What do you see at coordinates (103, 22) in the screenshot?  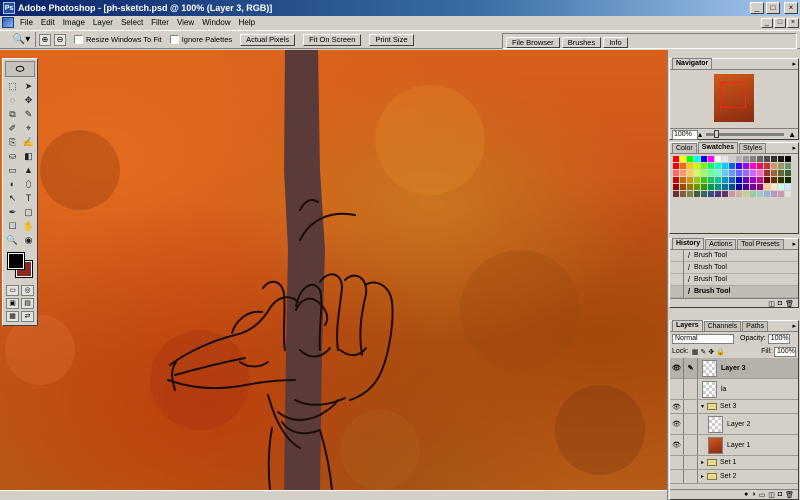 I see `menu-layer: Layer` at bounding box center [103, 22].